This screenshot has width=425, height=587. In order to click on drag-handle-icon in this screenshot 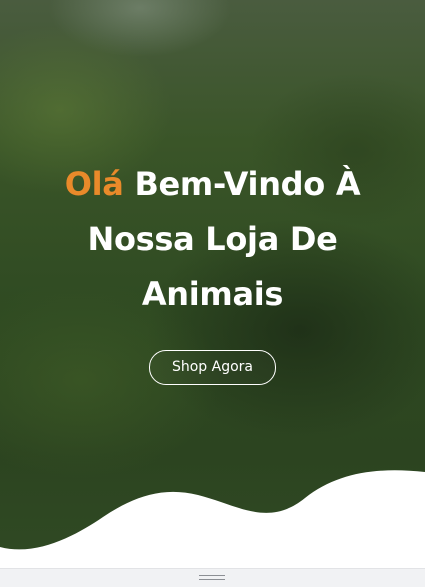, I will do `click(212, 578)`.